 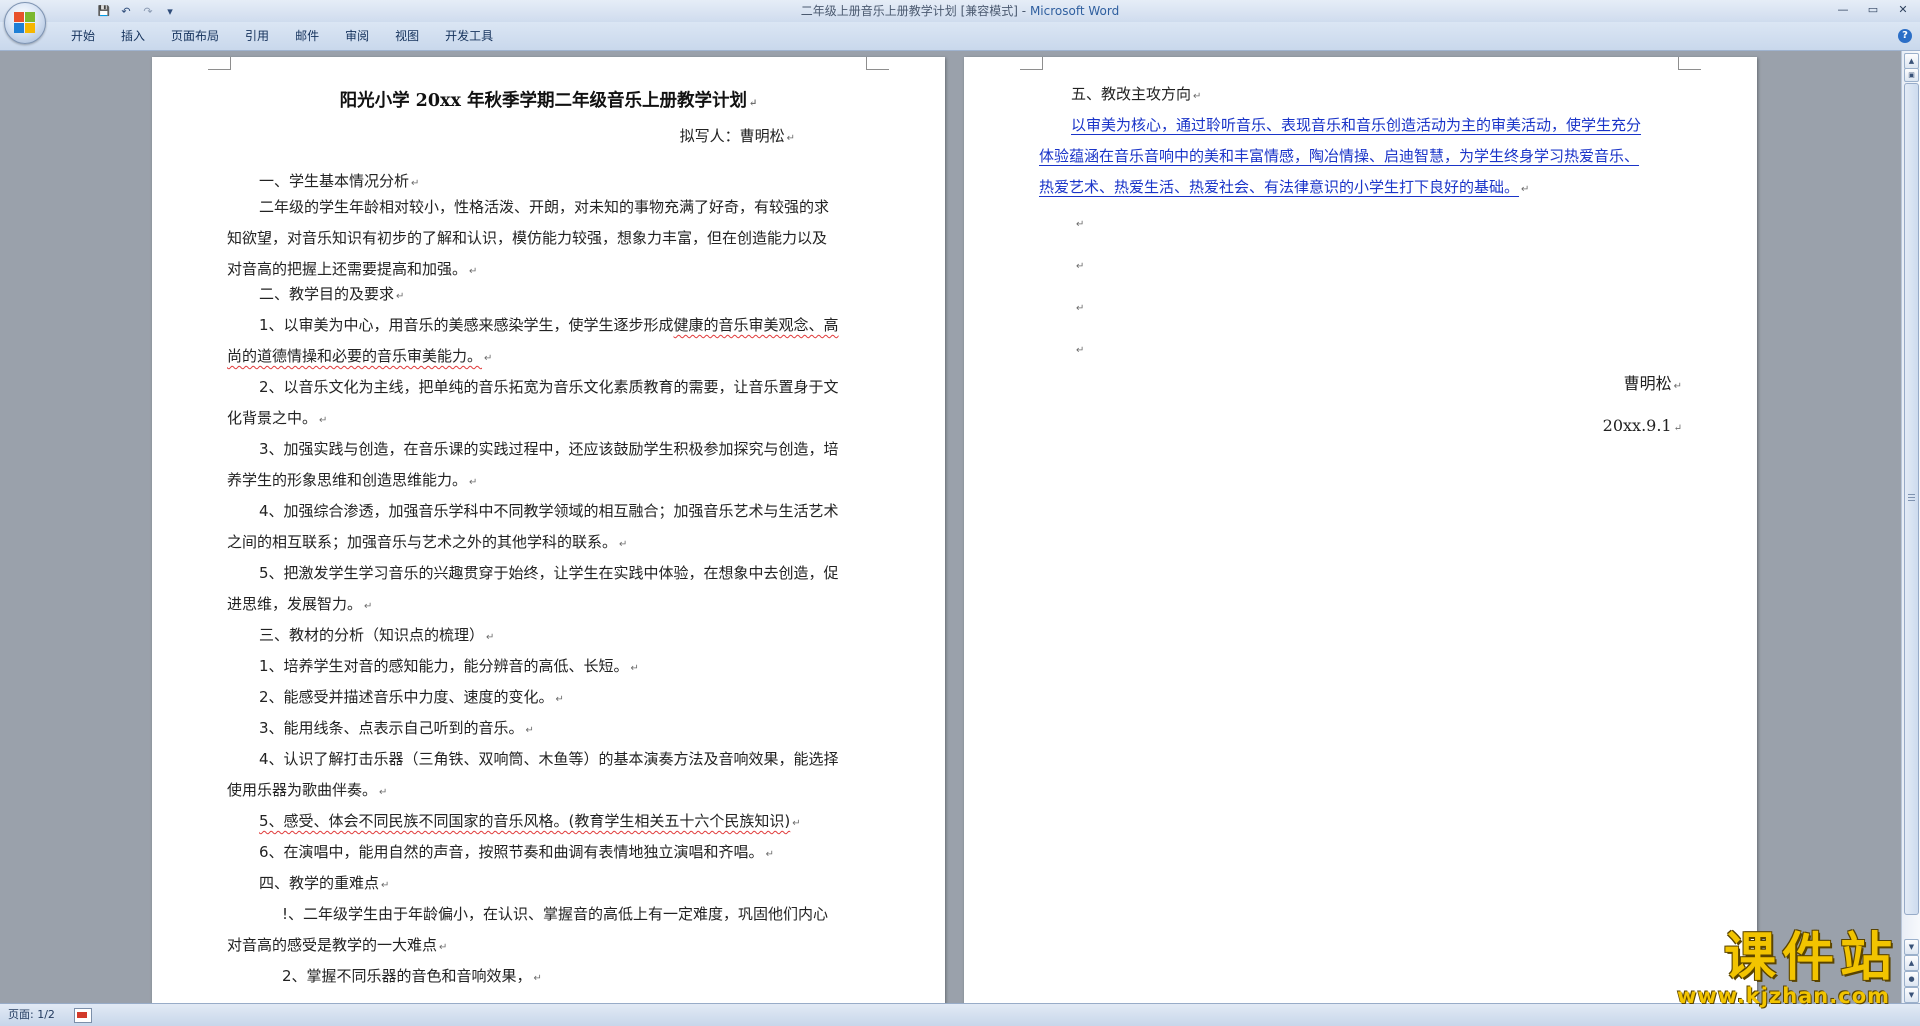 What do you see at coordinates (307, 790) in the screenshot?
I see `body-line: 使用乐器为歌曲伴奏。 ↵` at bounding box center [307, 790].